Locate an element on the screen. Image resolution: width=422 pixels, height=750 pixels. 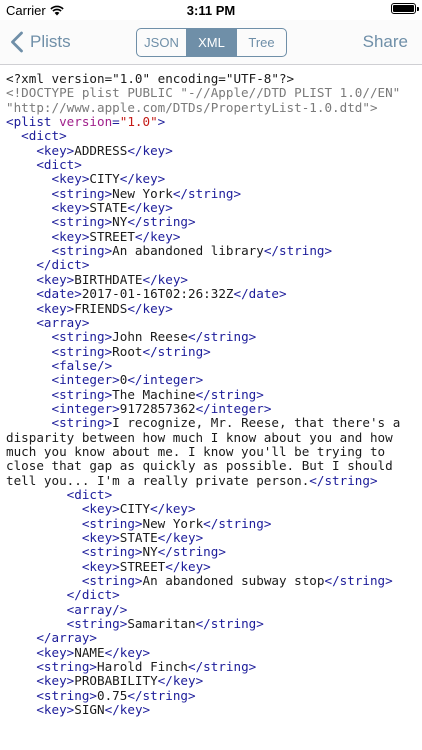
code-text: Root is located at coordinates (127, 351).